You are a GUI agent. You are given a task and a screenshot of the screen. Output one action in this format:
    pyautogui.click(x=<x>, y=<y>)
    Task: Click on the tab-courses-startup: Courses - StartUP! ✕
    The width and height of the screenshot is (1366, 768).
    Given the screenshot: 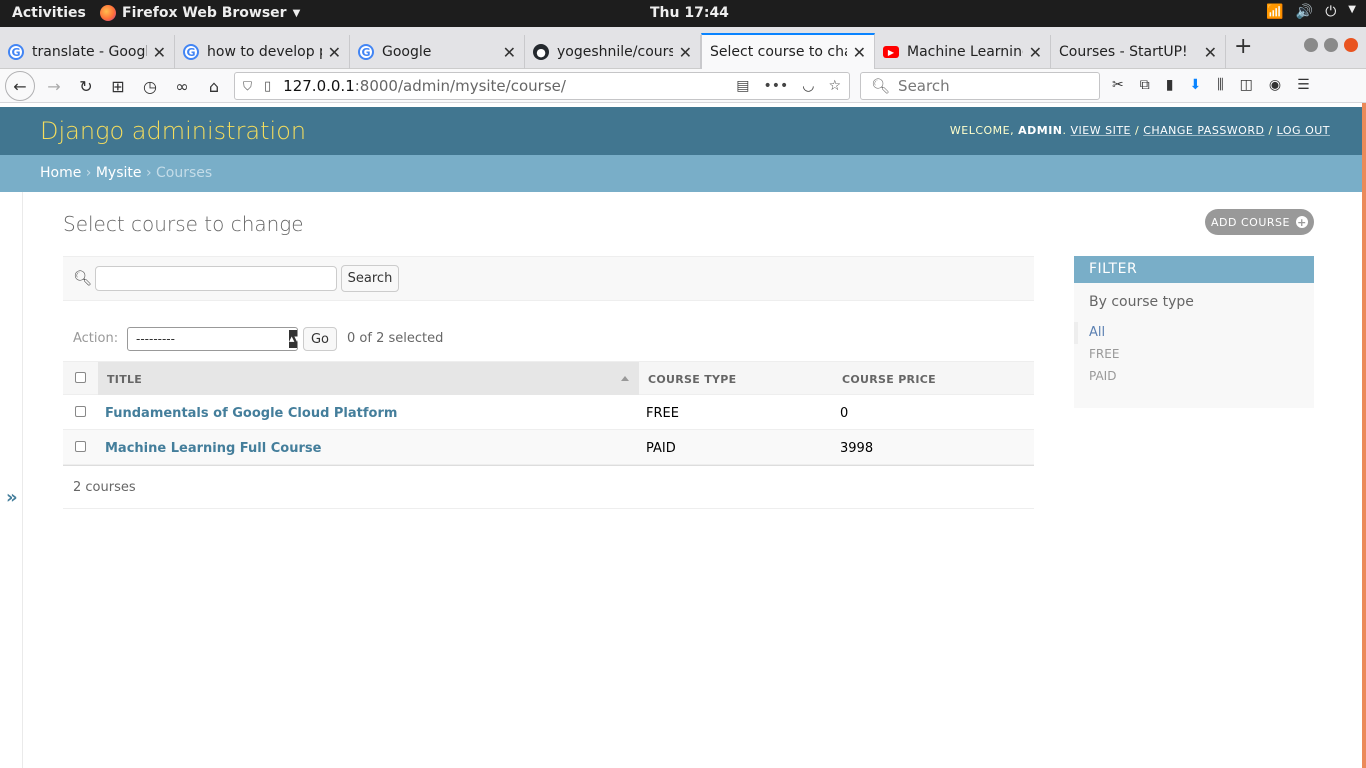 What is the action you would take?
    pyautogui.click(x=1138, y=52)
    